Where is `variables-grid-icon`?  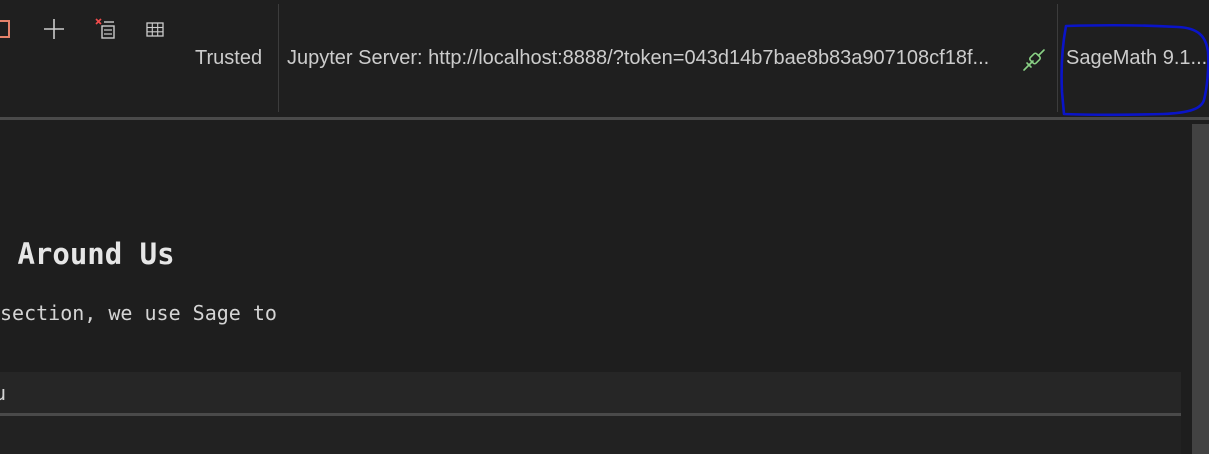 variables-grid-icon is located at coordinates (155, 29).